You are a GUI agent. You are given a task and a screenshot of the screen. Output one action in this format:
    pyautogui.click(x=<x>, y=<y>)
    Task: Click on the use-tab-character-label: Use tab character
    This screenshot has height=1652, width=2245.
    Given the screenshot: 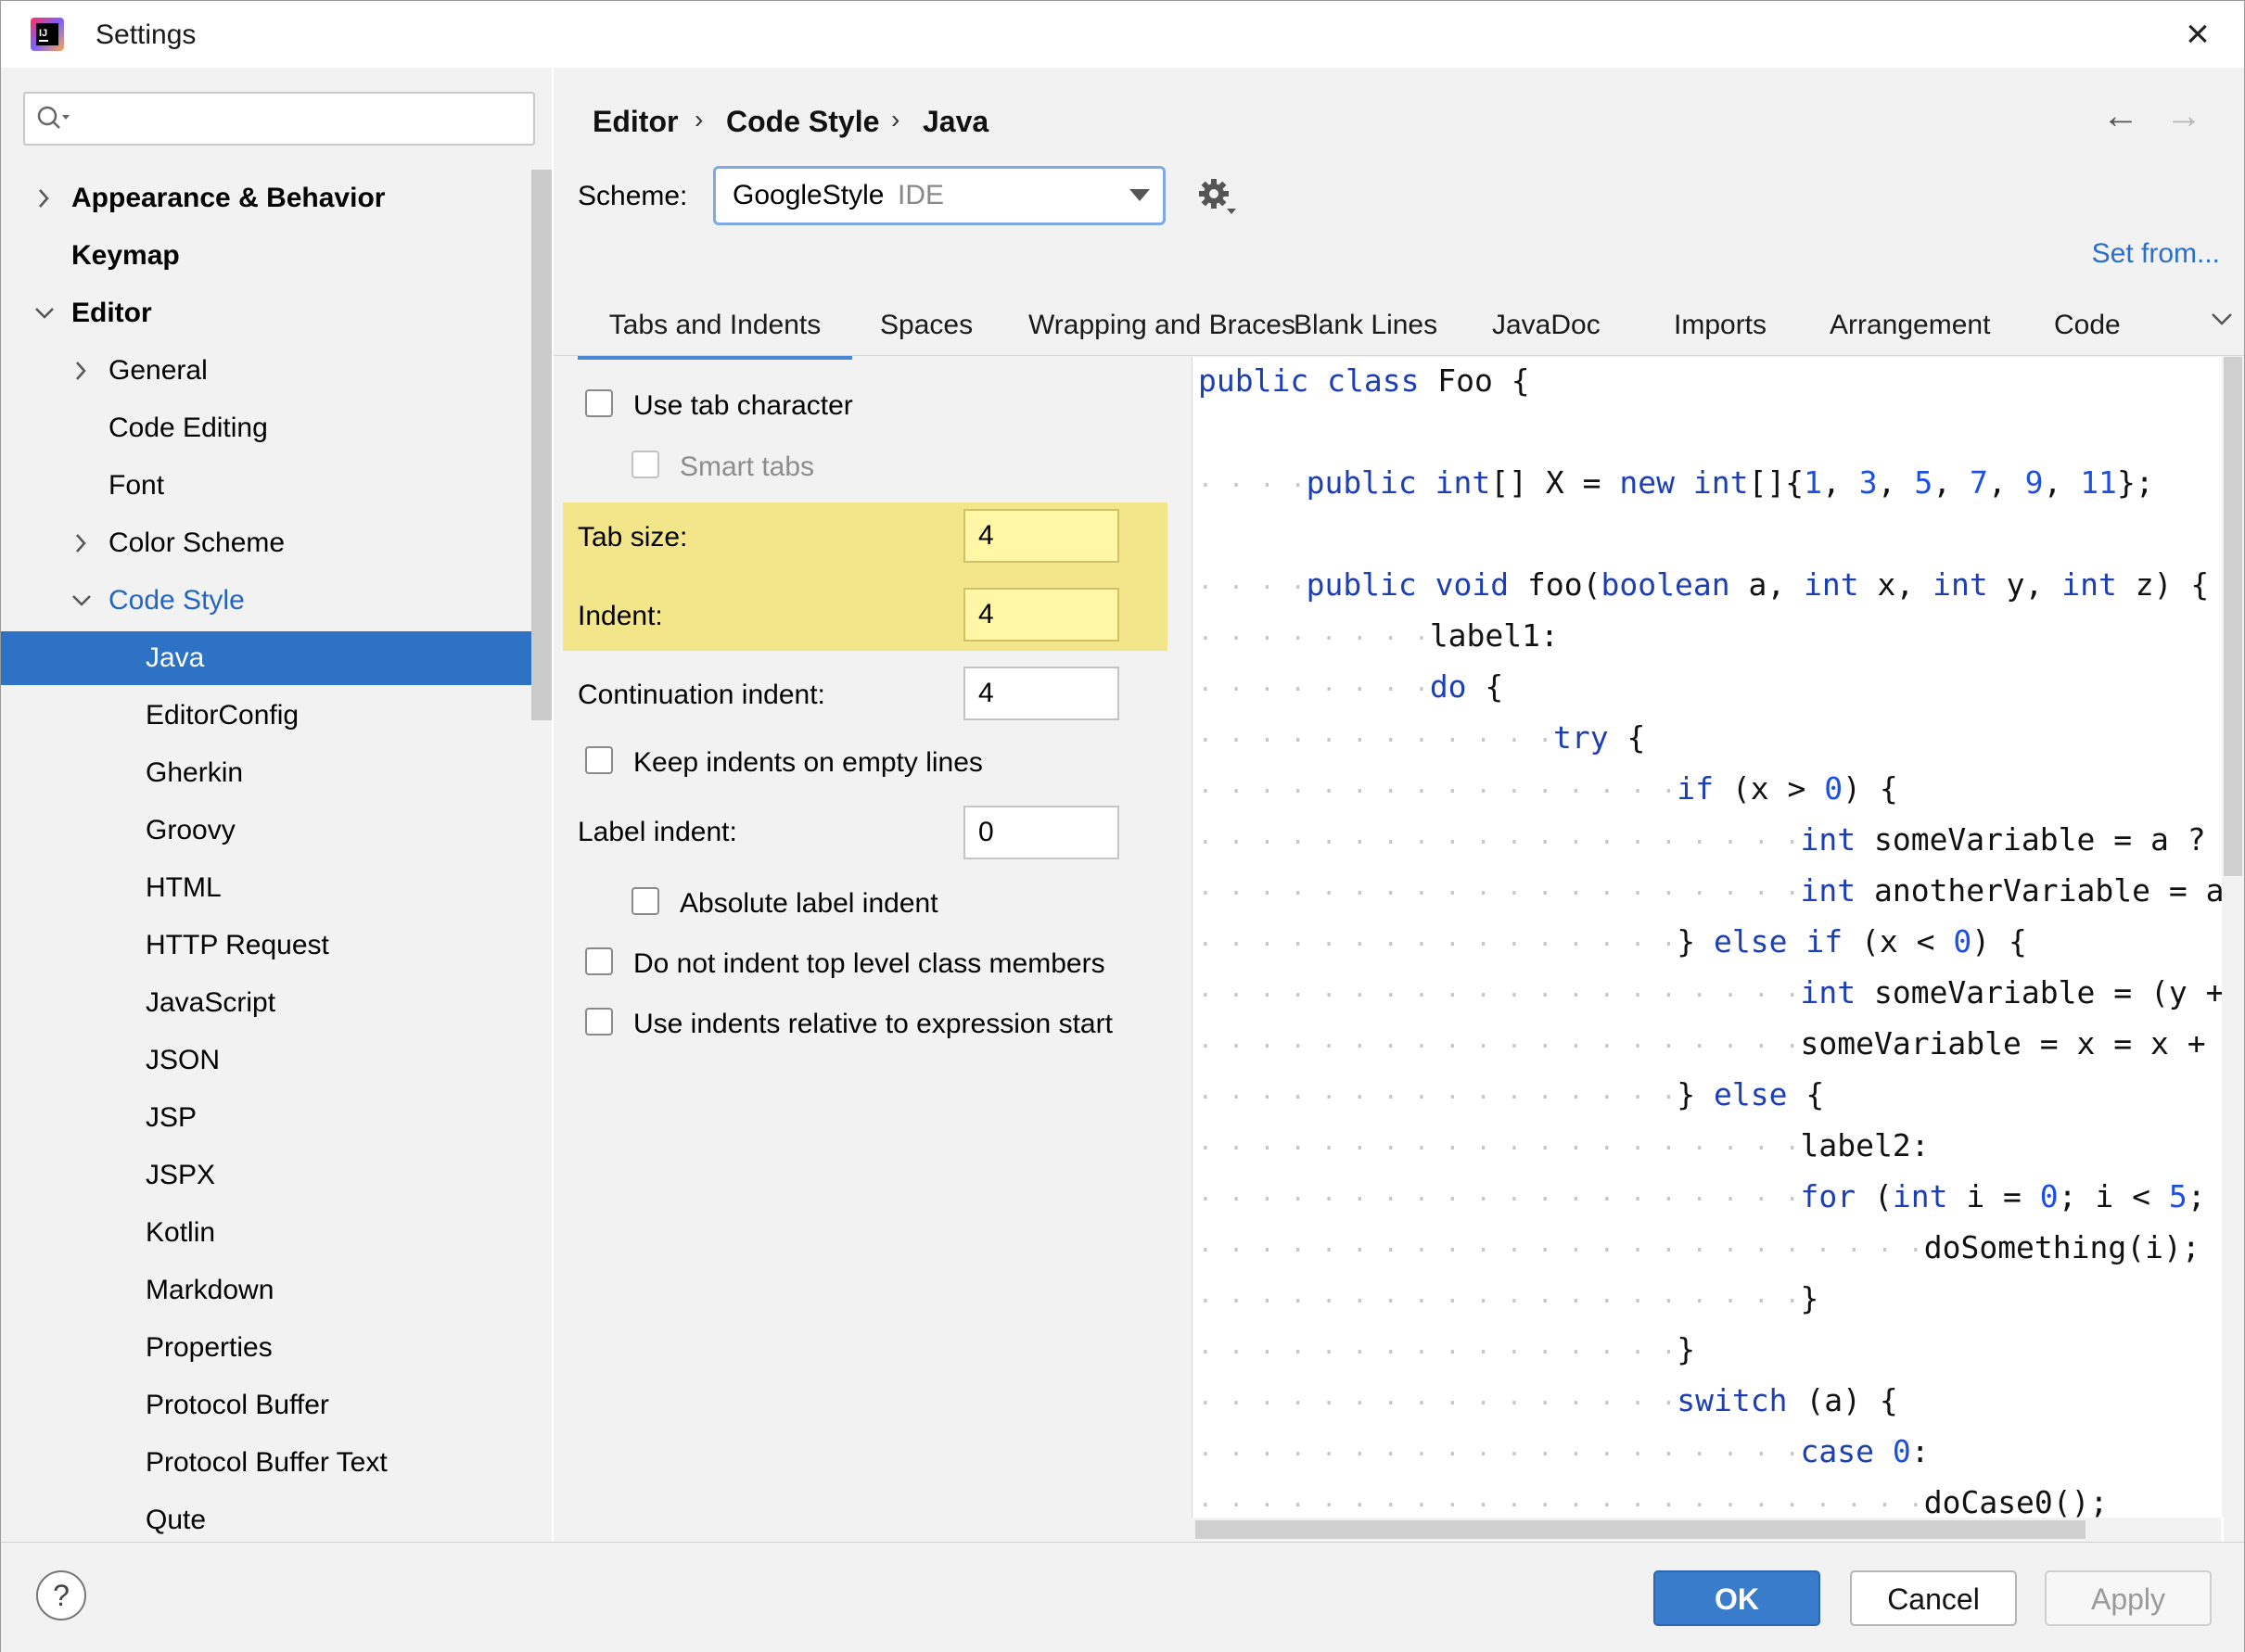 What is the action you would take?
    pyautogui.click(x=743, y=405)
    